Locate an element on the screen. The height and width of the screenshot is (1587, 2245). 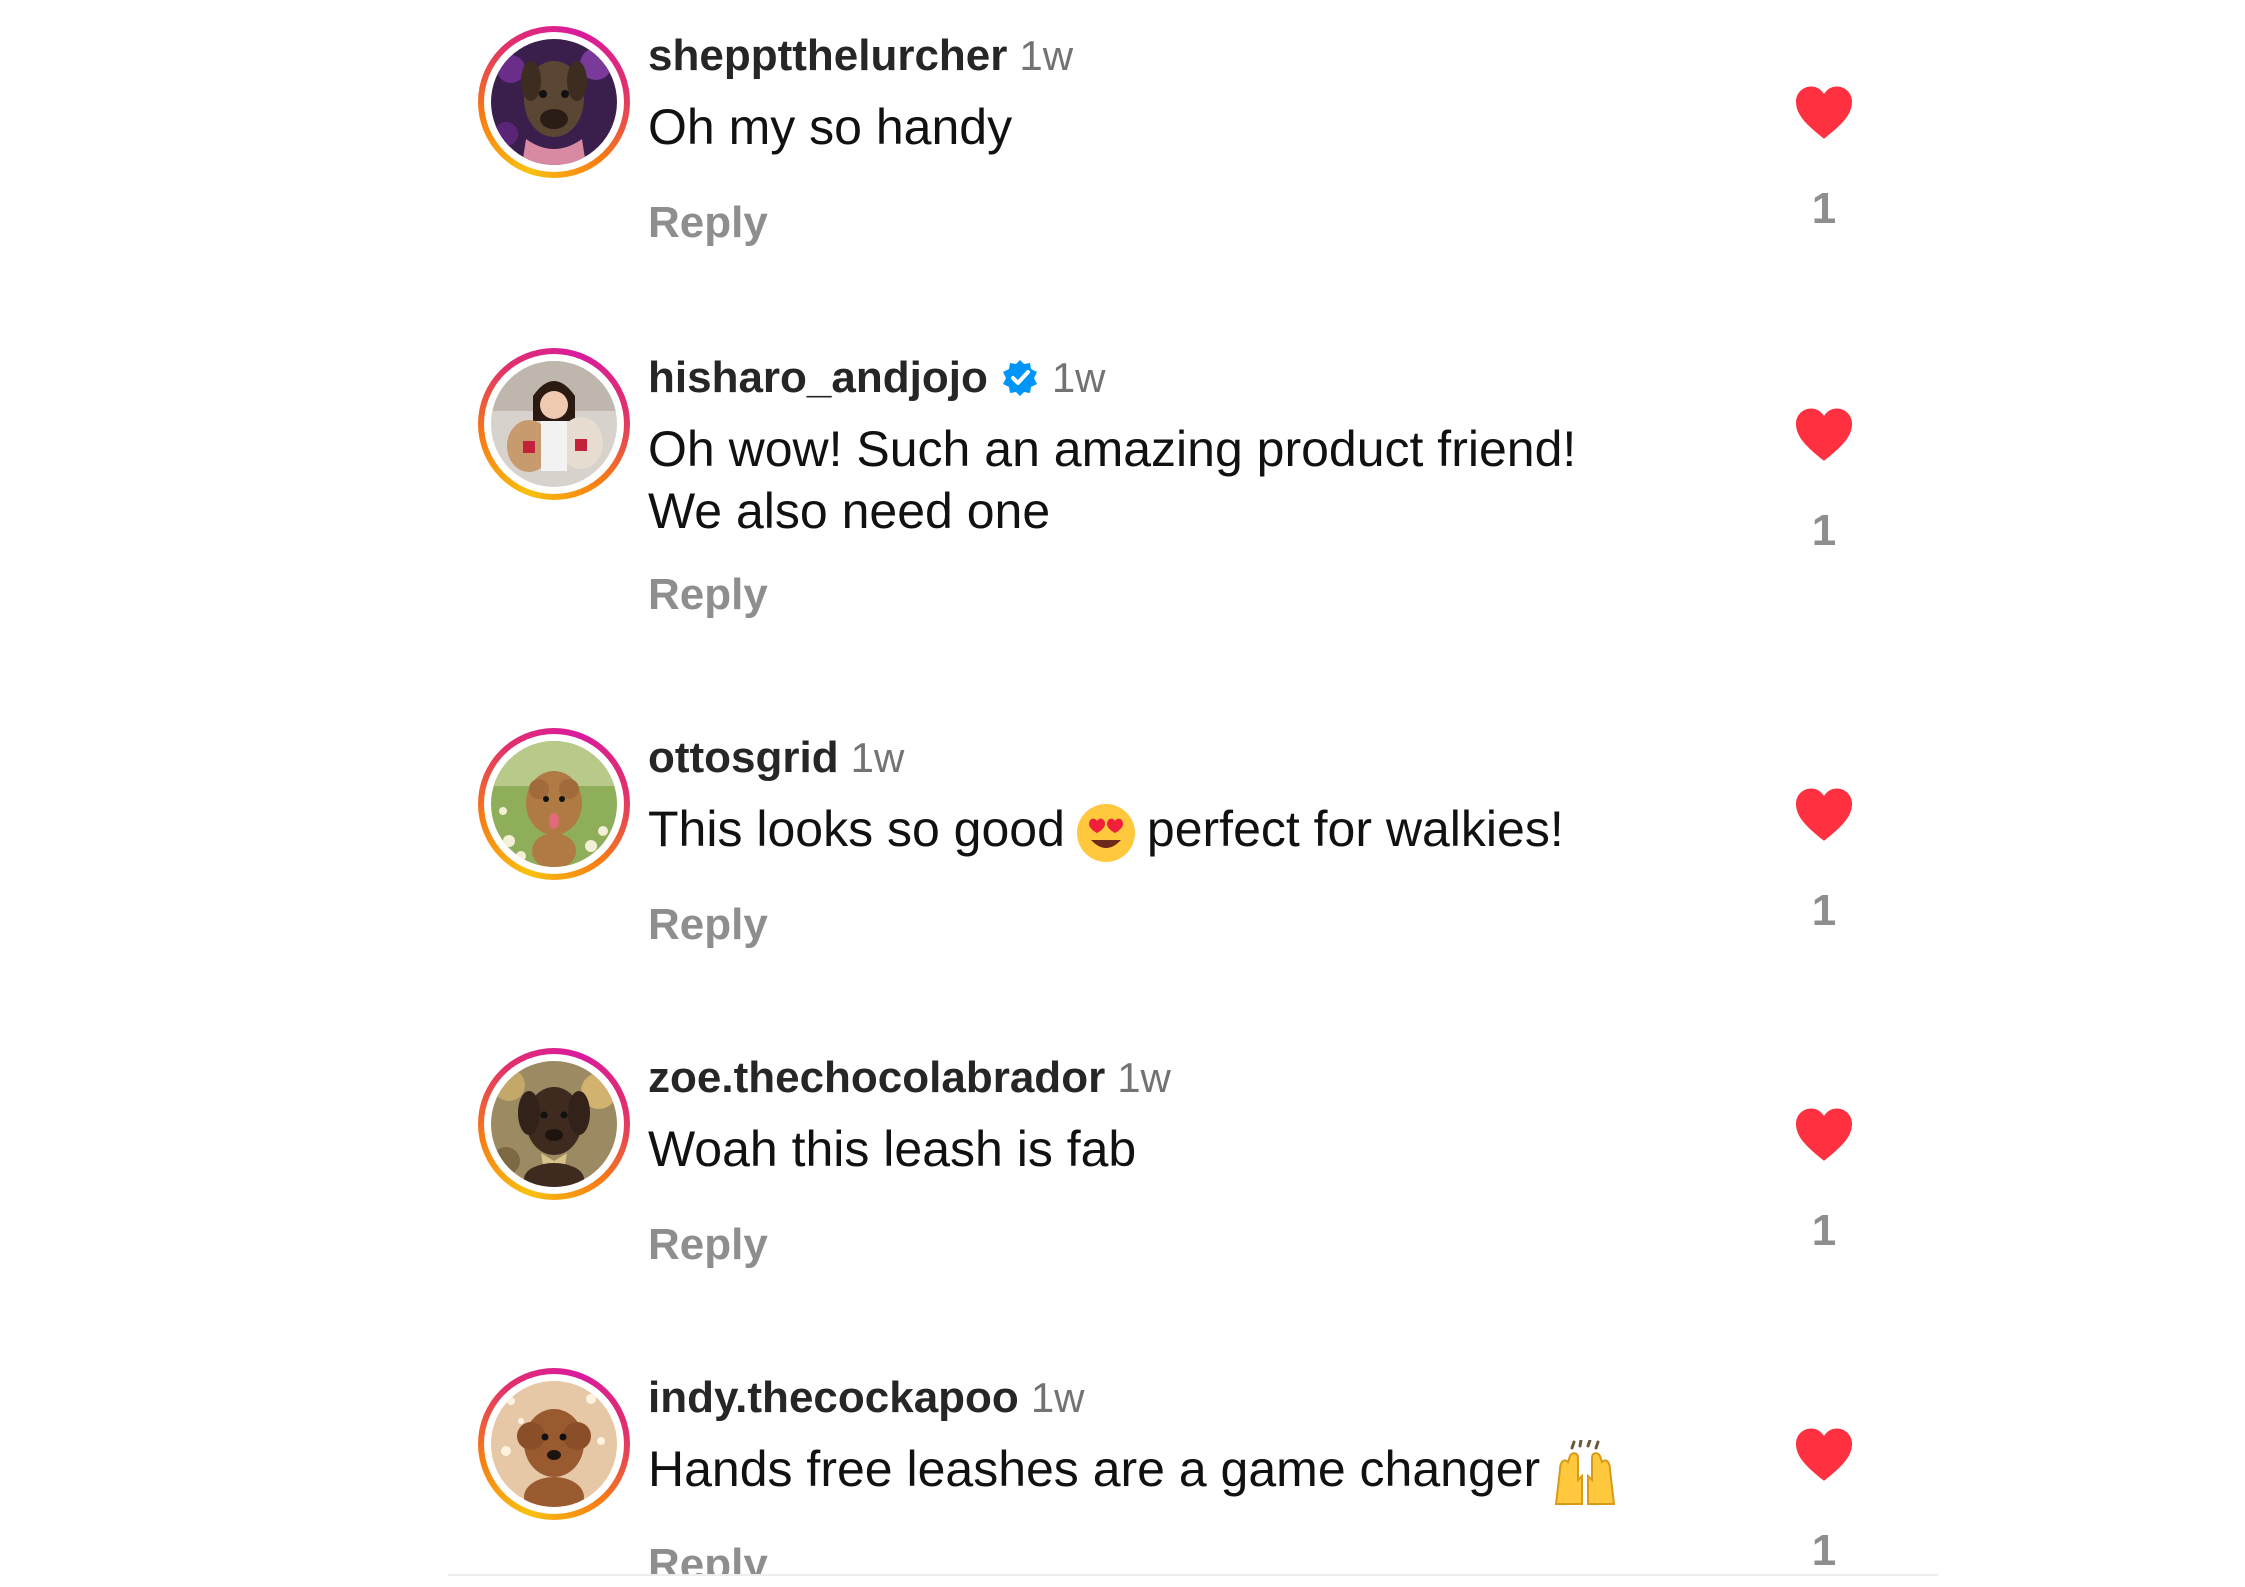
username: indy.thecockapoo is located at coordinates (833, 1398).